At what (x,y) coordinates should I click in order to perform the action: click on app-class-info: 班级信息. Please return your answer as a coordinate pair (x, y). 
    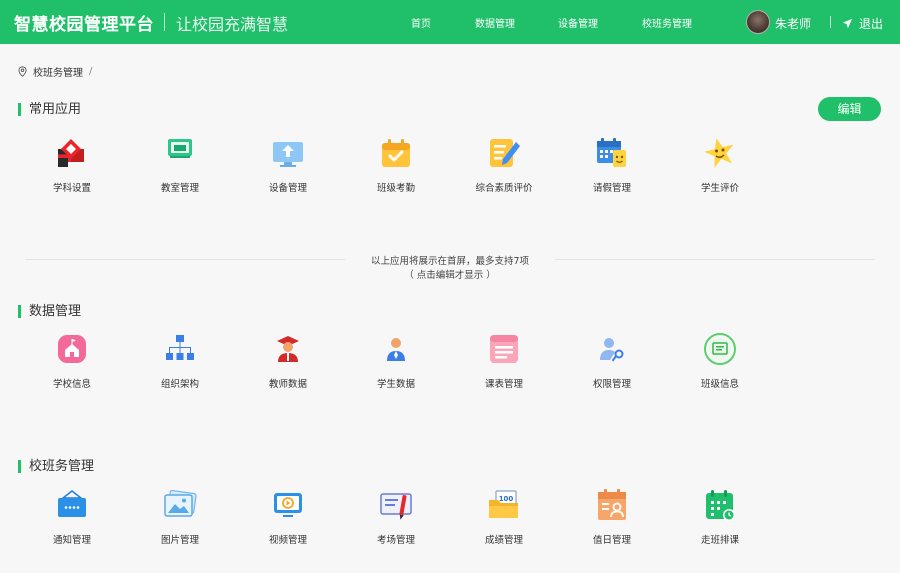
    Looking at the image, I should click on (720, 361).